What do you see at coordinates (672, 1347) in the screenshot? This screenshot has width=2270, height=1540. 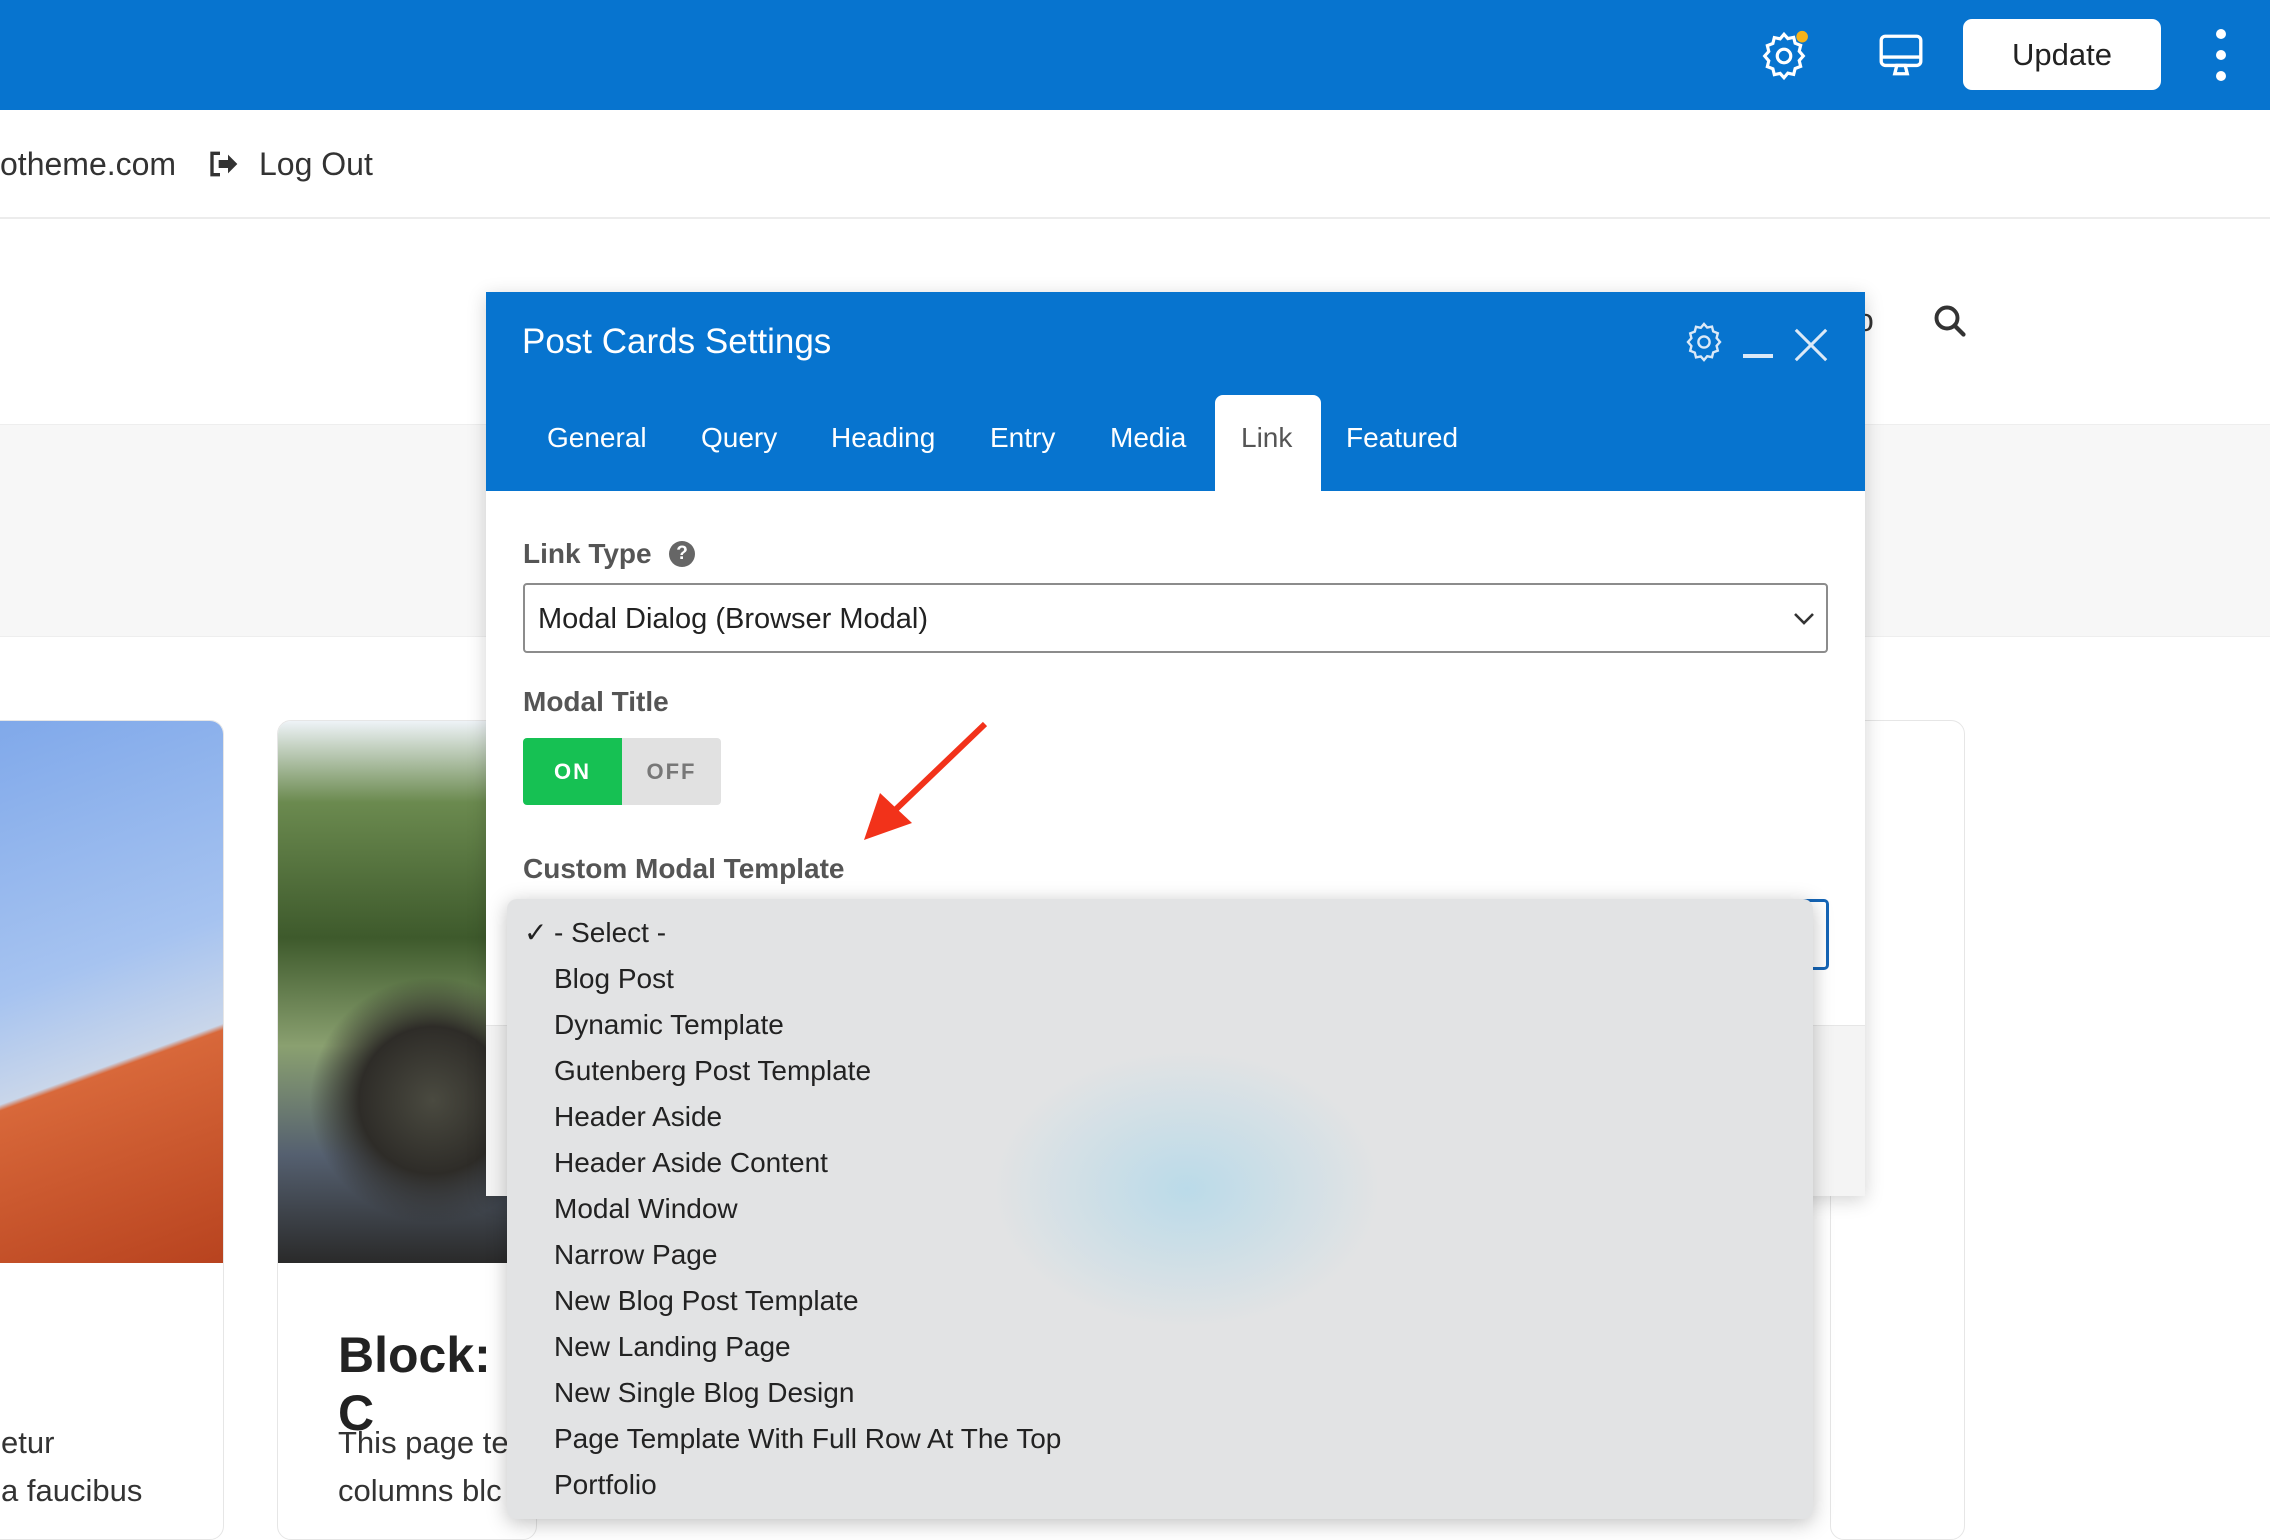 I see `dropdown-option: New Landing Page` at bounding box center [672, 1347].